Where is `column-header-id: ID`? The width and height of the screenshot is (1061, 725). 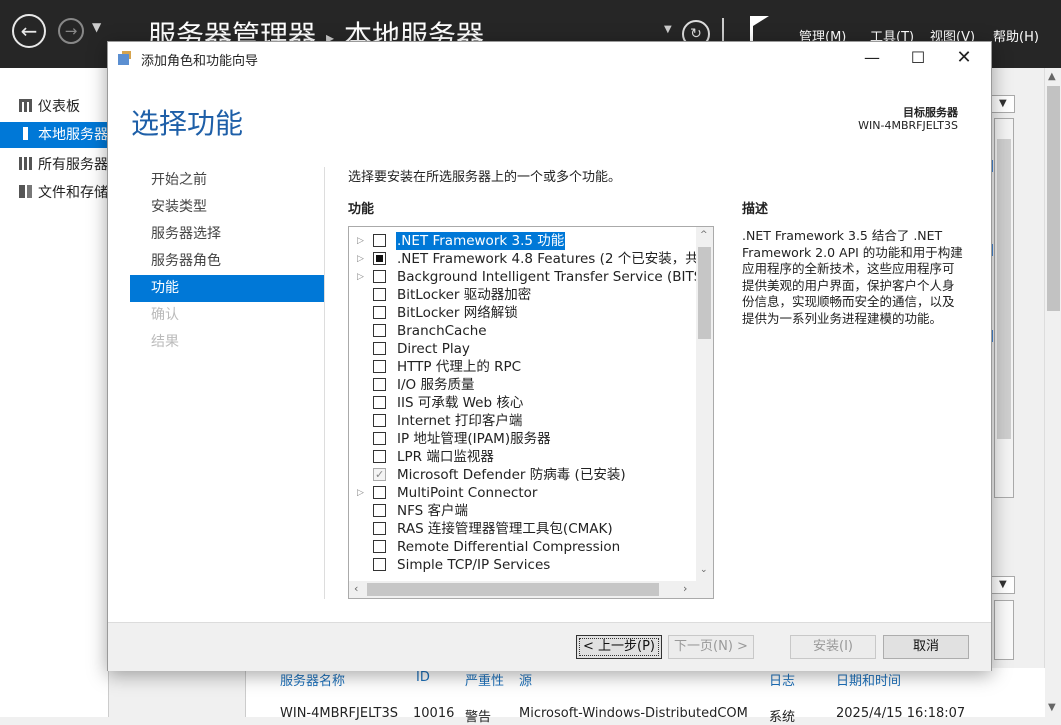 column-header-id: ID is located at coordinates (423, 677).